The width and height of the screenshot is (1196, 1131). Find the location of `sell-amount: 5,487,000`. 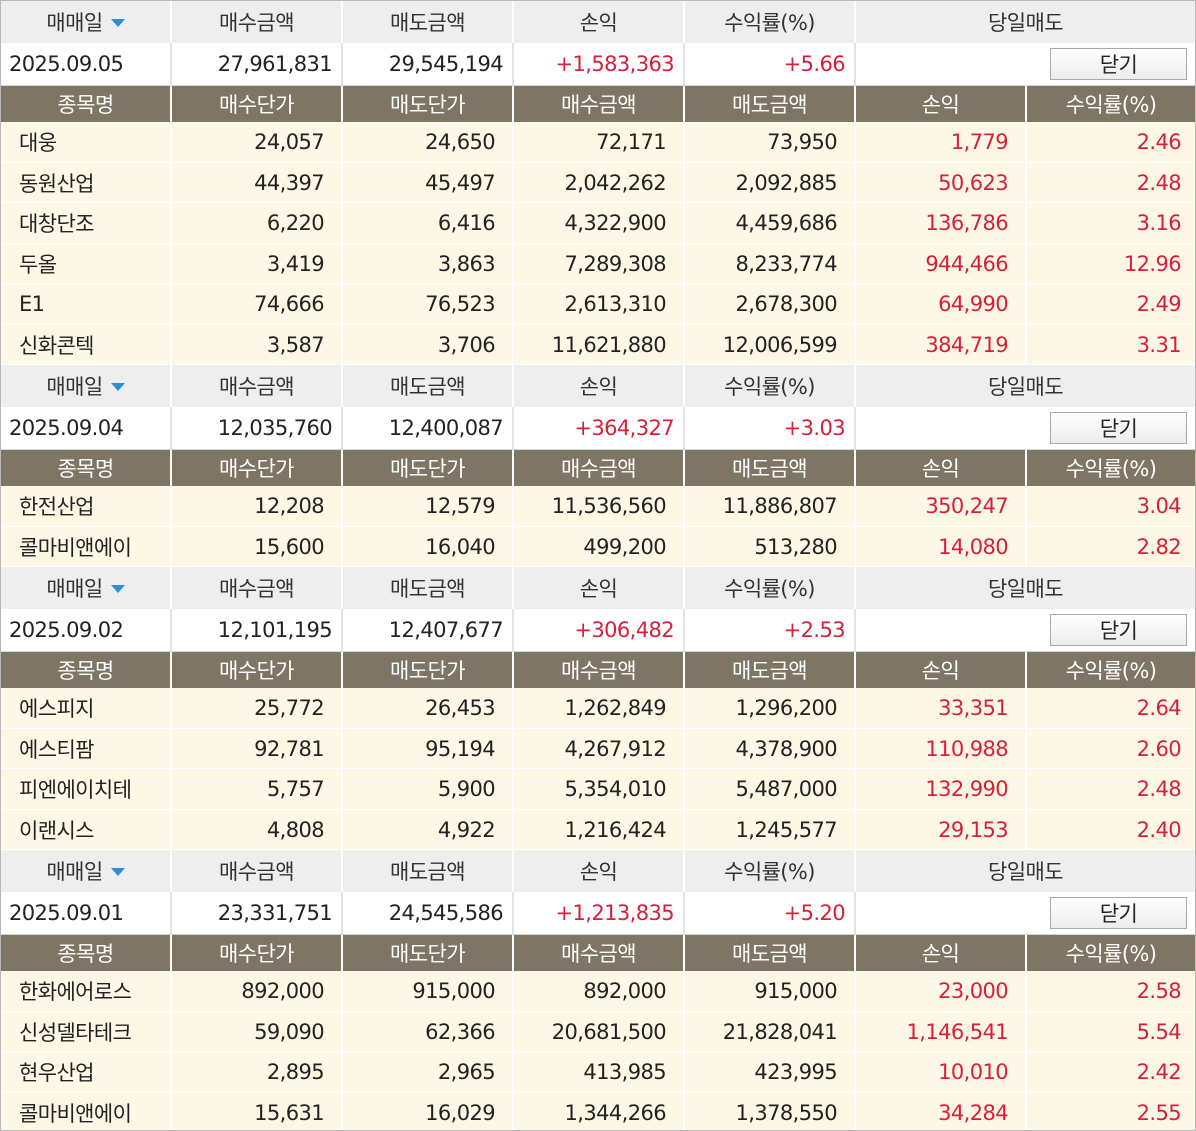

sell-amount: 5,487,000 is located at coordinates (770, 789).